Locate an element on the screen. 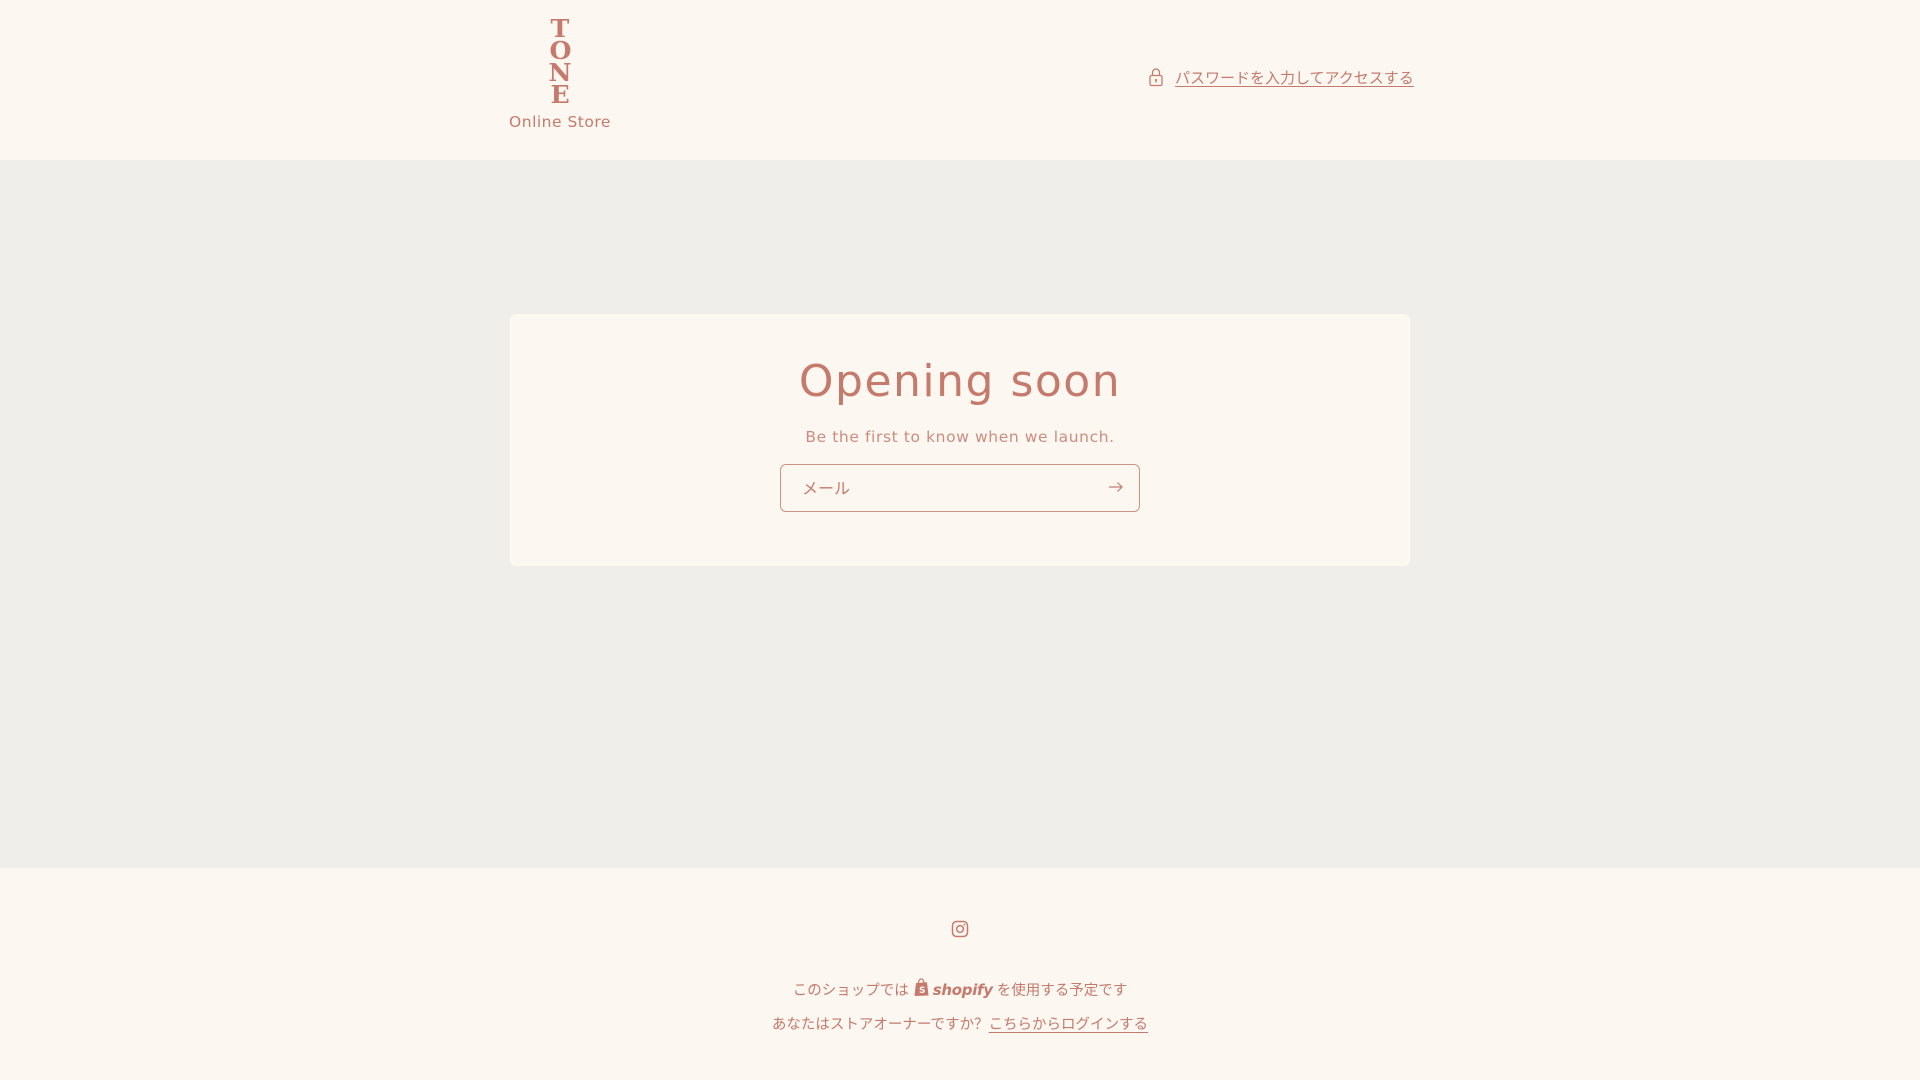 The height and width of the screenshot is (1080, 1920). email-field is located at coordinates (937, 488).